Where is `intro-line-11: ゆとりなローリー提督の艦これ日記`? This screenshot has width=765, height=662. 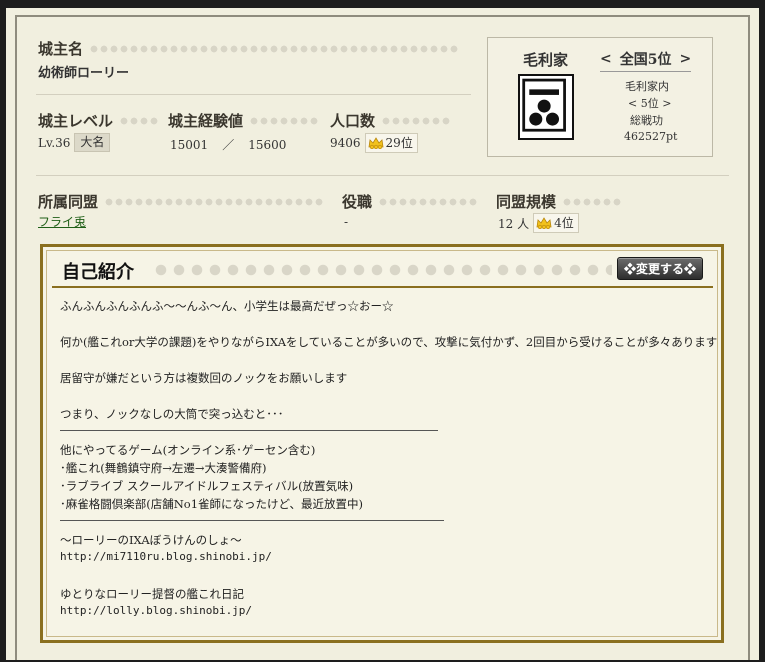 intro-line-11: ゆとりなローリー提督の艦これ日記 is located at coordinates (152, 594).